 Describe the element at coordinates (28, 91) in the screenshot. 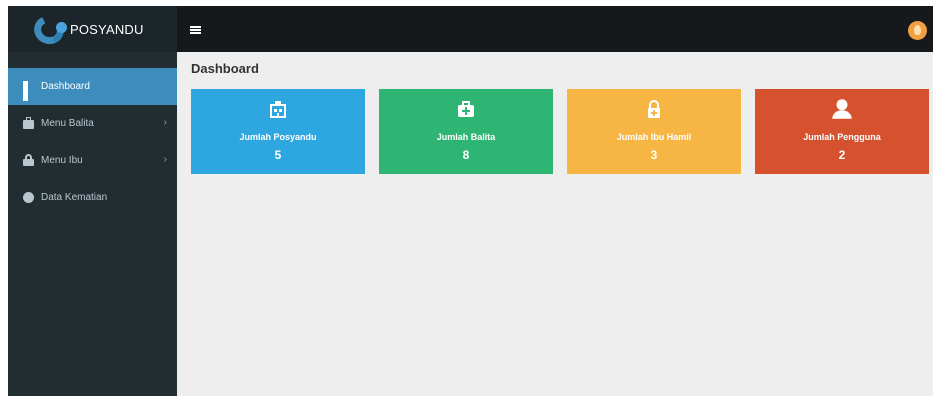

I see `dashboard-icon` at that location.